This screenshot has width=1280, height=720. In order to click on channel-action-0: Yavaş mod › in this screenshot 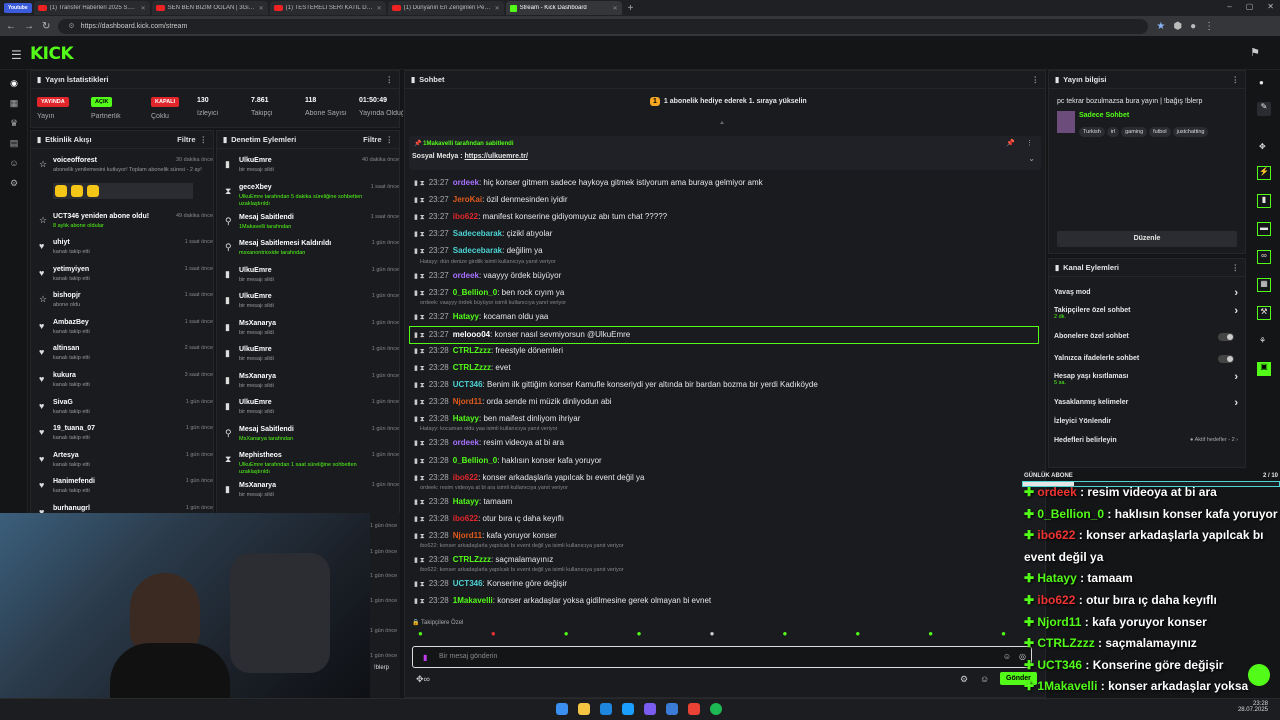, I will do `click(1147, 293)`.